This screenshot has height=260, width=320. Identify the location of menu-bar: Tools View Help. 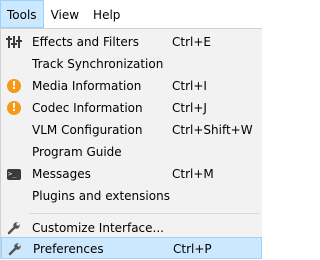
(131, 14).